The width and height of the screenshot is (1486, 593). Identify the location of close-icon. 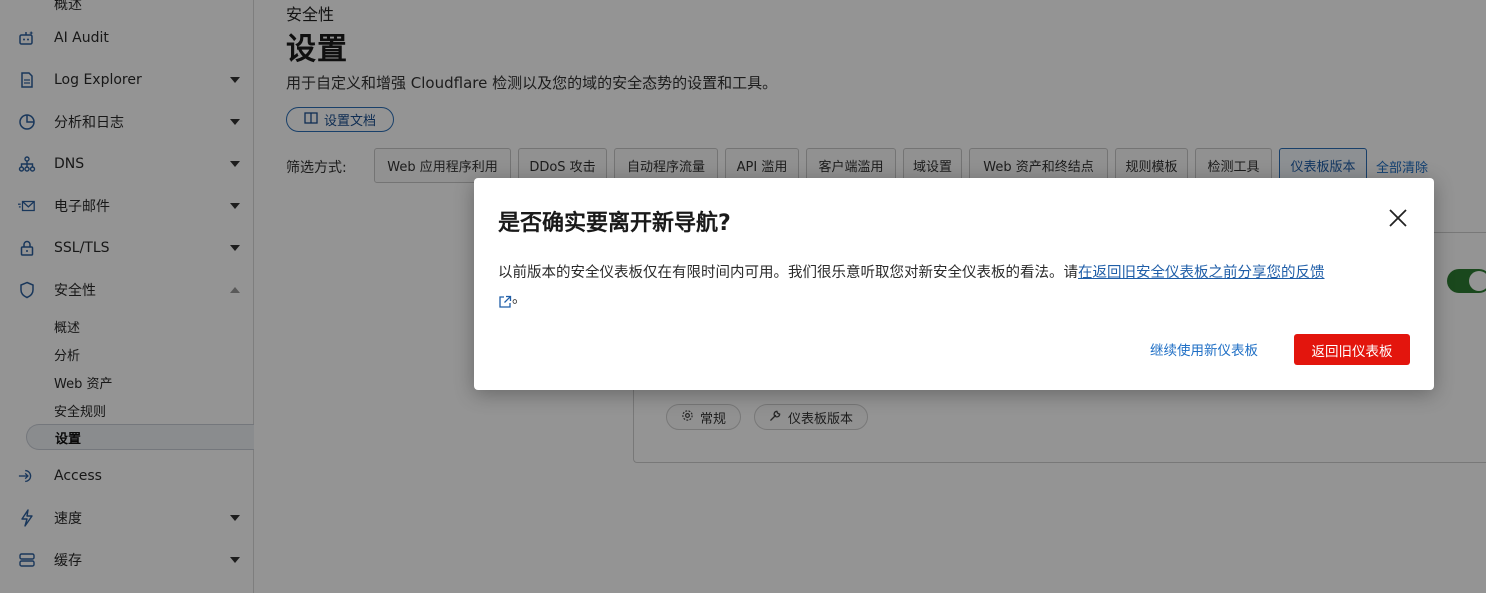
(1398, 218).